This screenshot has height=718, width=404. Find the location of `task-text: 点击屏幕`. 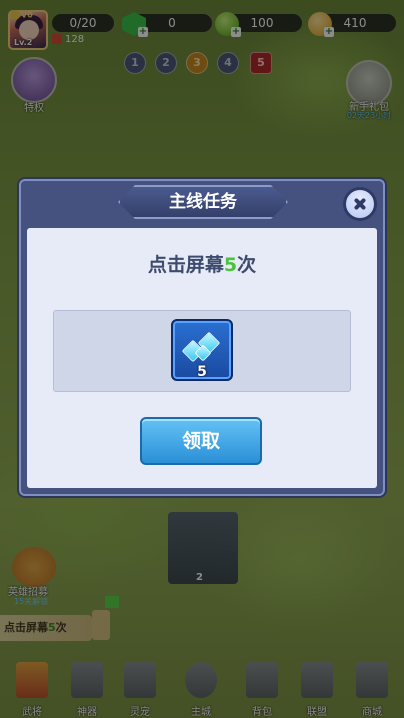

task-text: 点击屏幕 is located at coordinates (185, 265).